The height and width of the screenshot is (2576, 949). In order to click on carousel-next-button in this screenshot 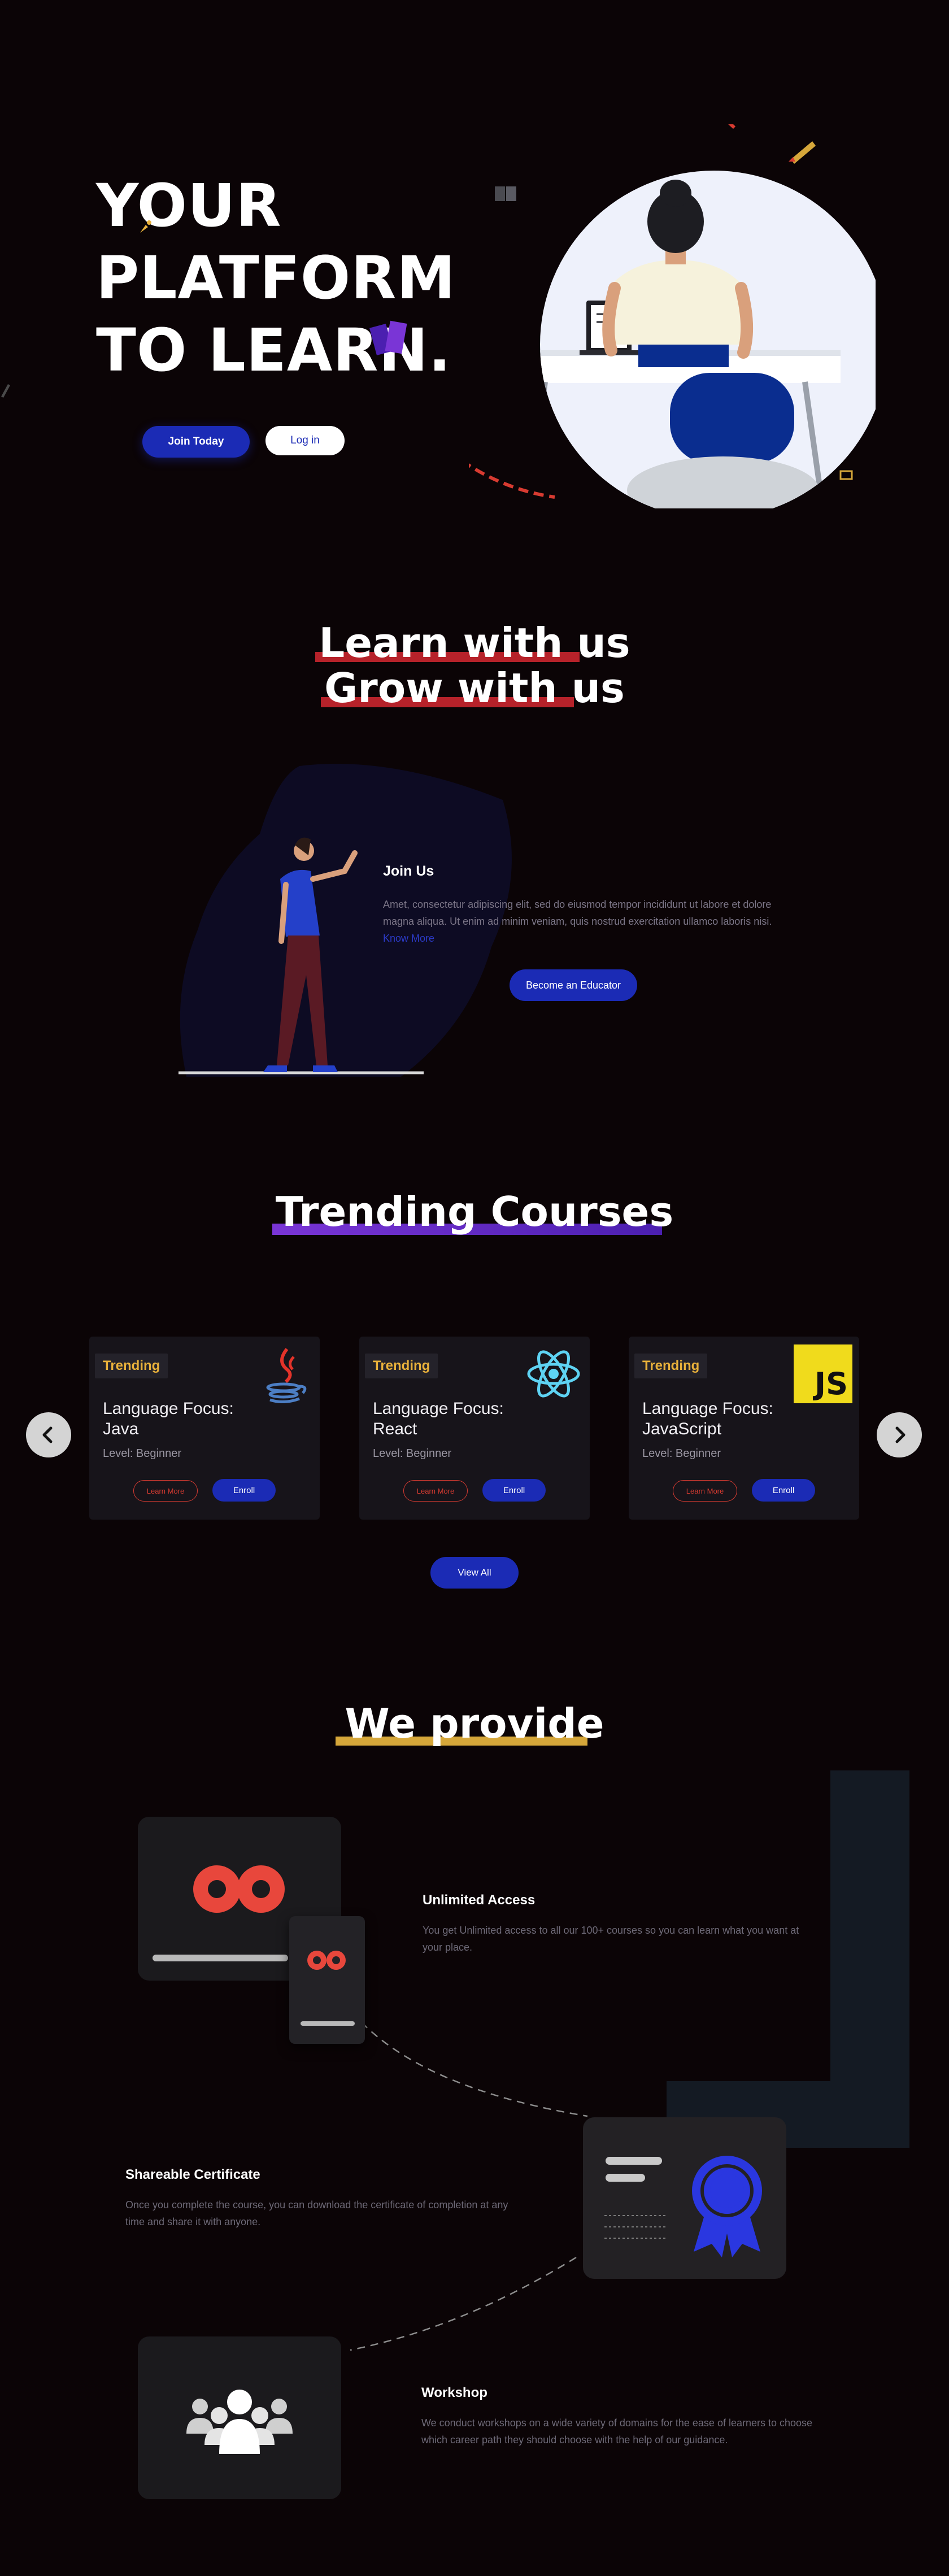, I will do `click(899, 1434)`.